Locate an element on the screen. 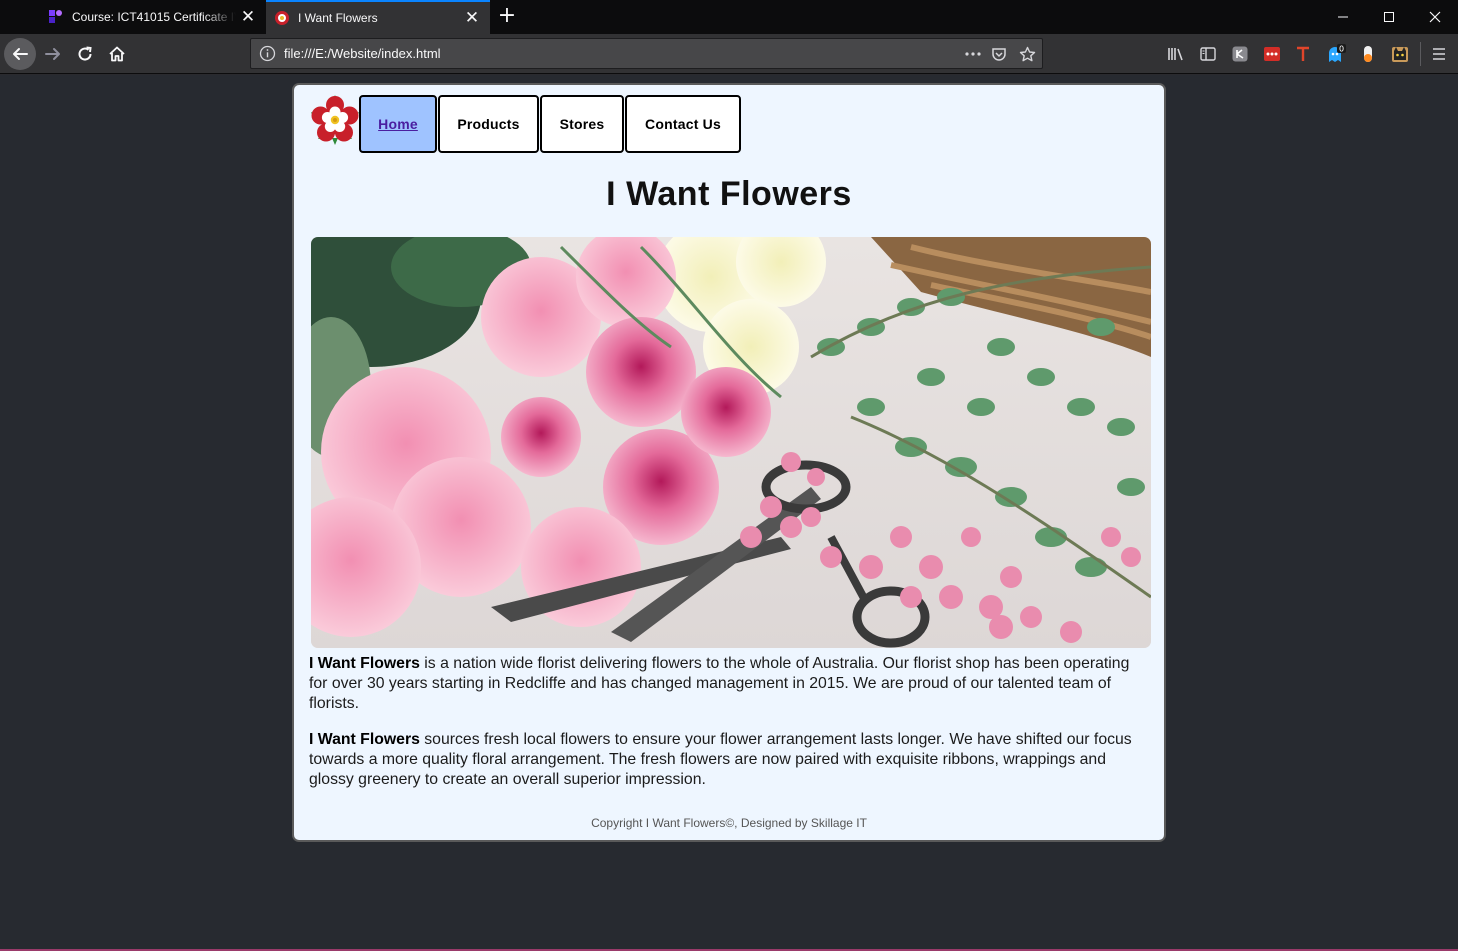  maximize-button is located at coordinates (1389, 17).